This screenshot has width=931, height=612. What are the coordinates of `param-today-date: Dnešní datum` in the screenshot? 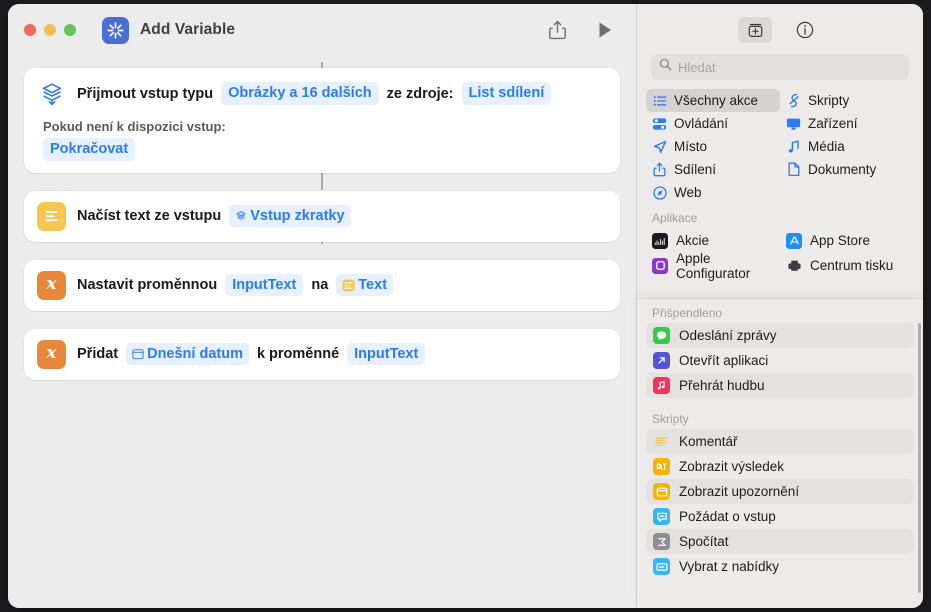 It's located at (187, 354).